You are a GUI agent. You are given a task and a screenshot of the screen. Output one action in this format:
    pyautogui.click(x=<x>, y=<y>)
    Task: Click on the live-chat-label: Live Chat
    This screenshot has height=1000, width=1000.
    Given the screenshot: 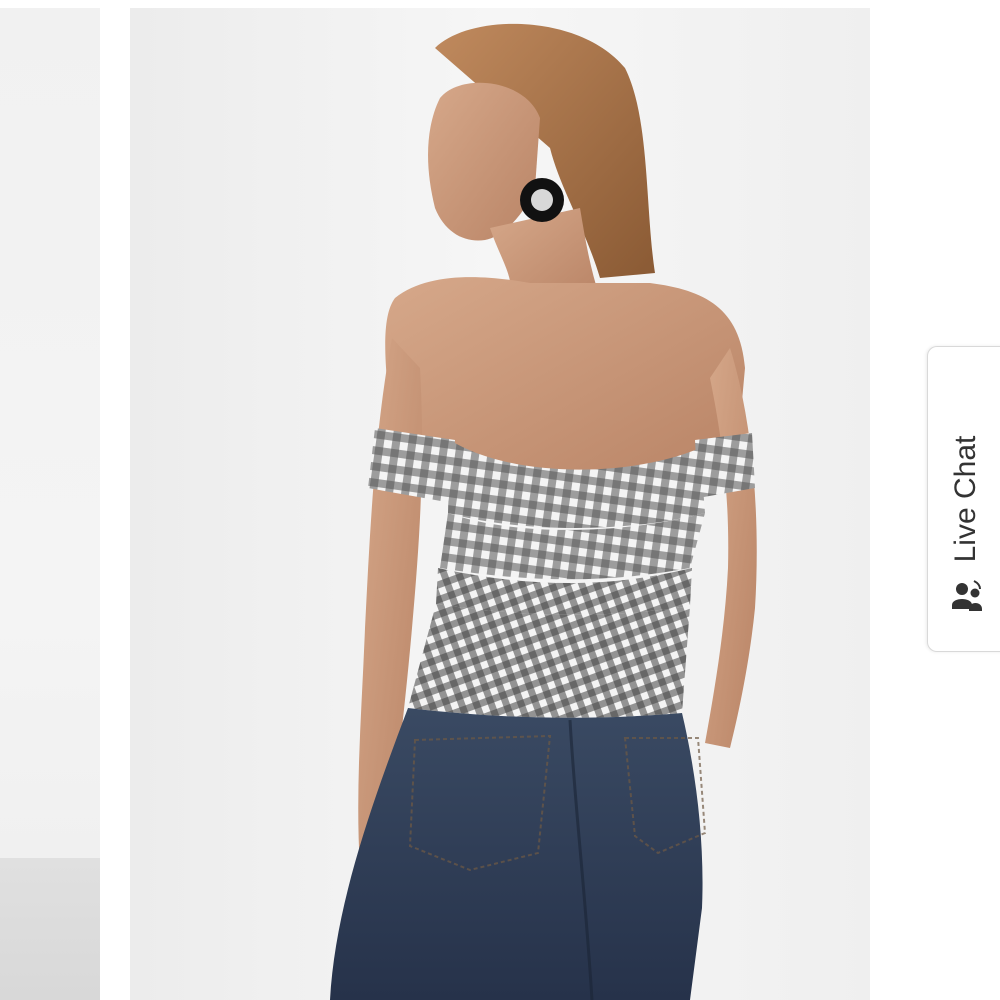 What is the action you would take?
    pyautogui.click(x=965, y=499)
    